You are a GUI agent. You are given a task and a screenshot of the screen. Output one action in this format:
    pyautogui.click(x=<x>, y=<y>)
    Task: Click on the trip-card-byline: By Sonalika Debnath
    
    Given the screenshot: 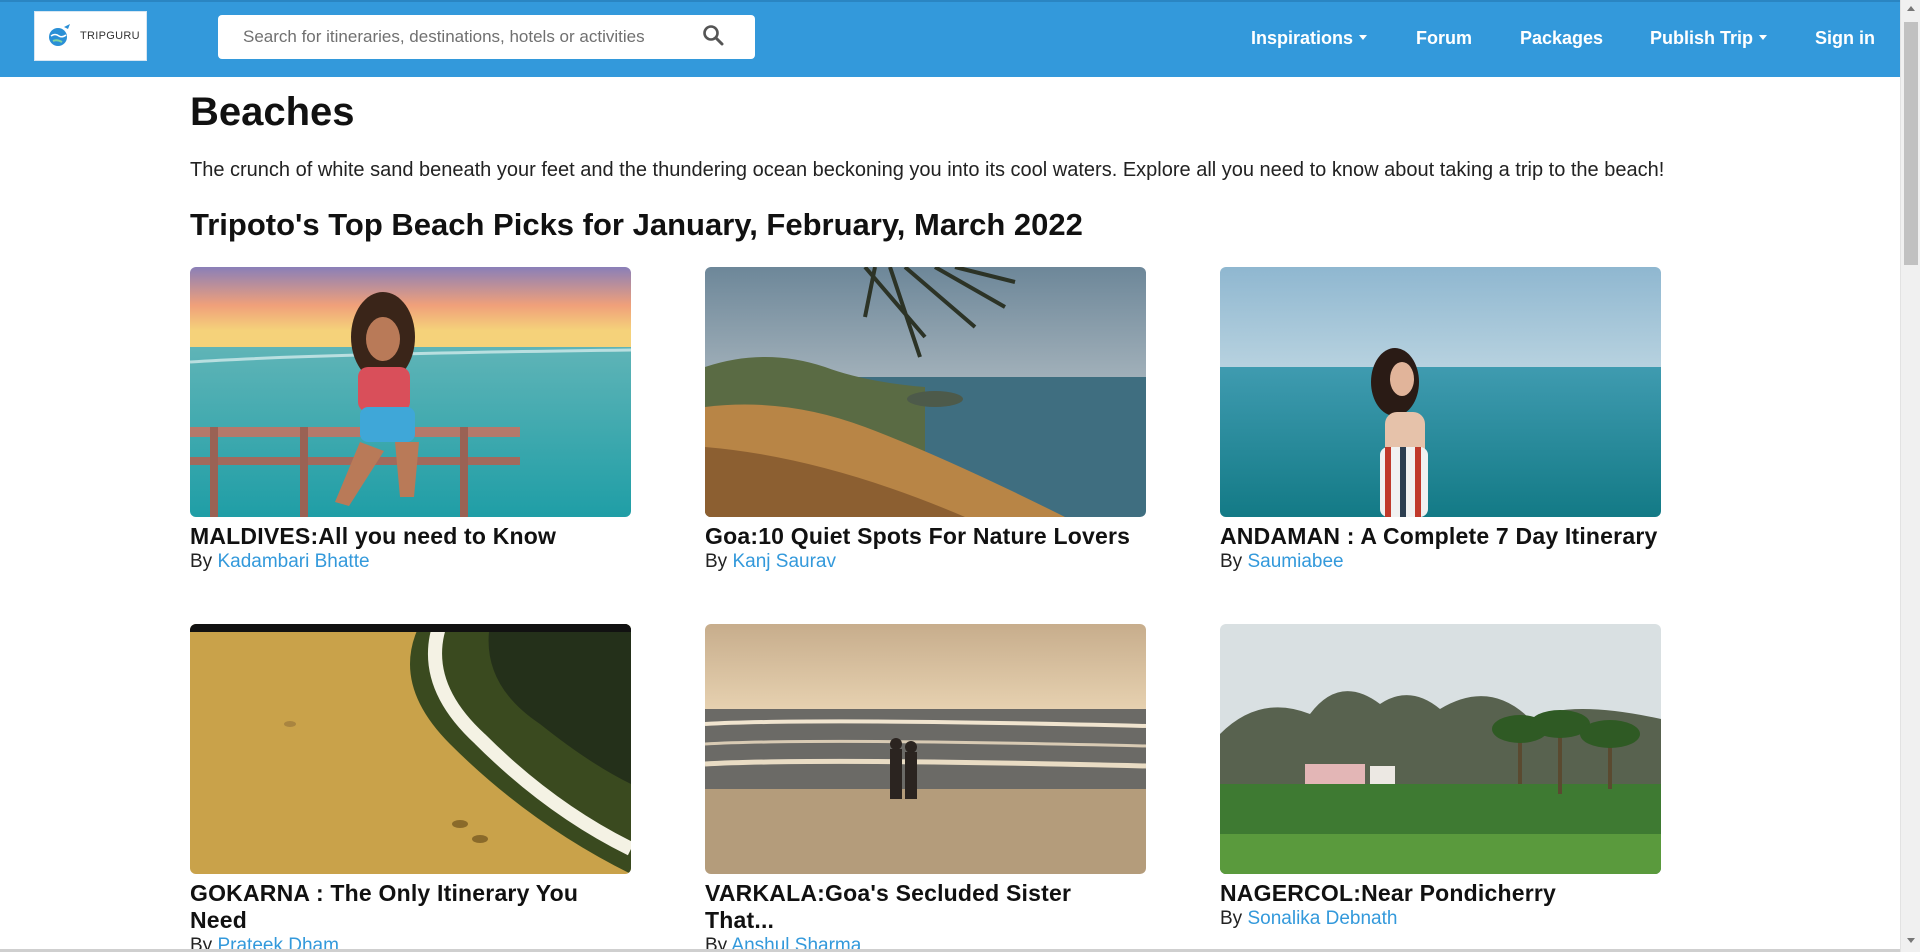 What is the action you would take?
    pyautogui.click(x=1440, y=919)
    